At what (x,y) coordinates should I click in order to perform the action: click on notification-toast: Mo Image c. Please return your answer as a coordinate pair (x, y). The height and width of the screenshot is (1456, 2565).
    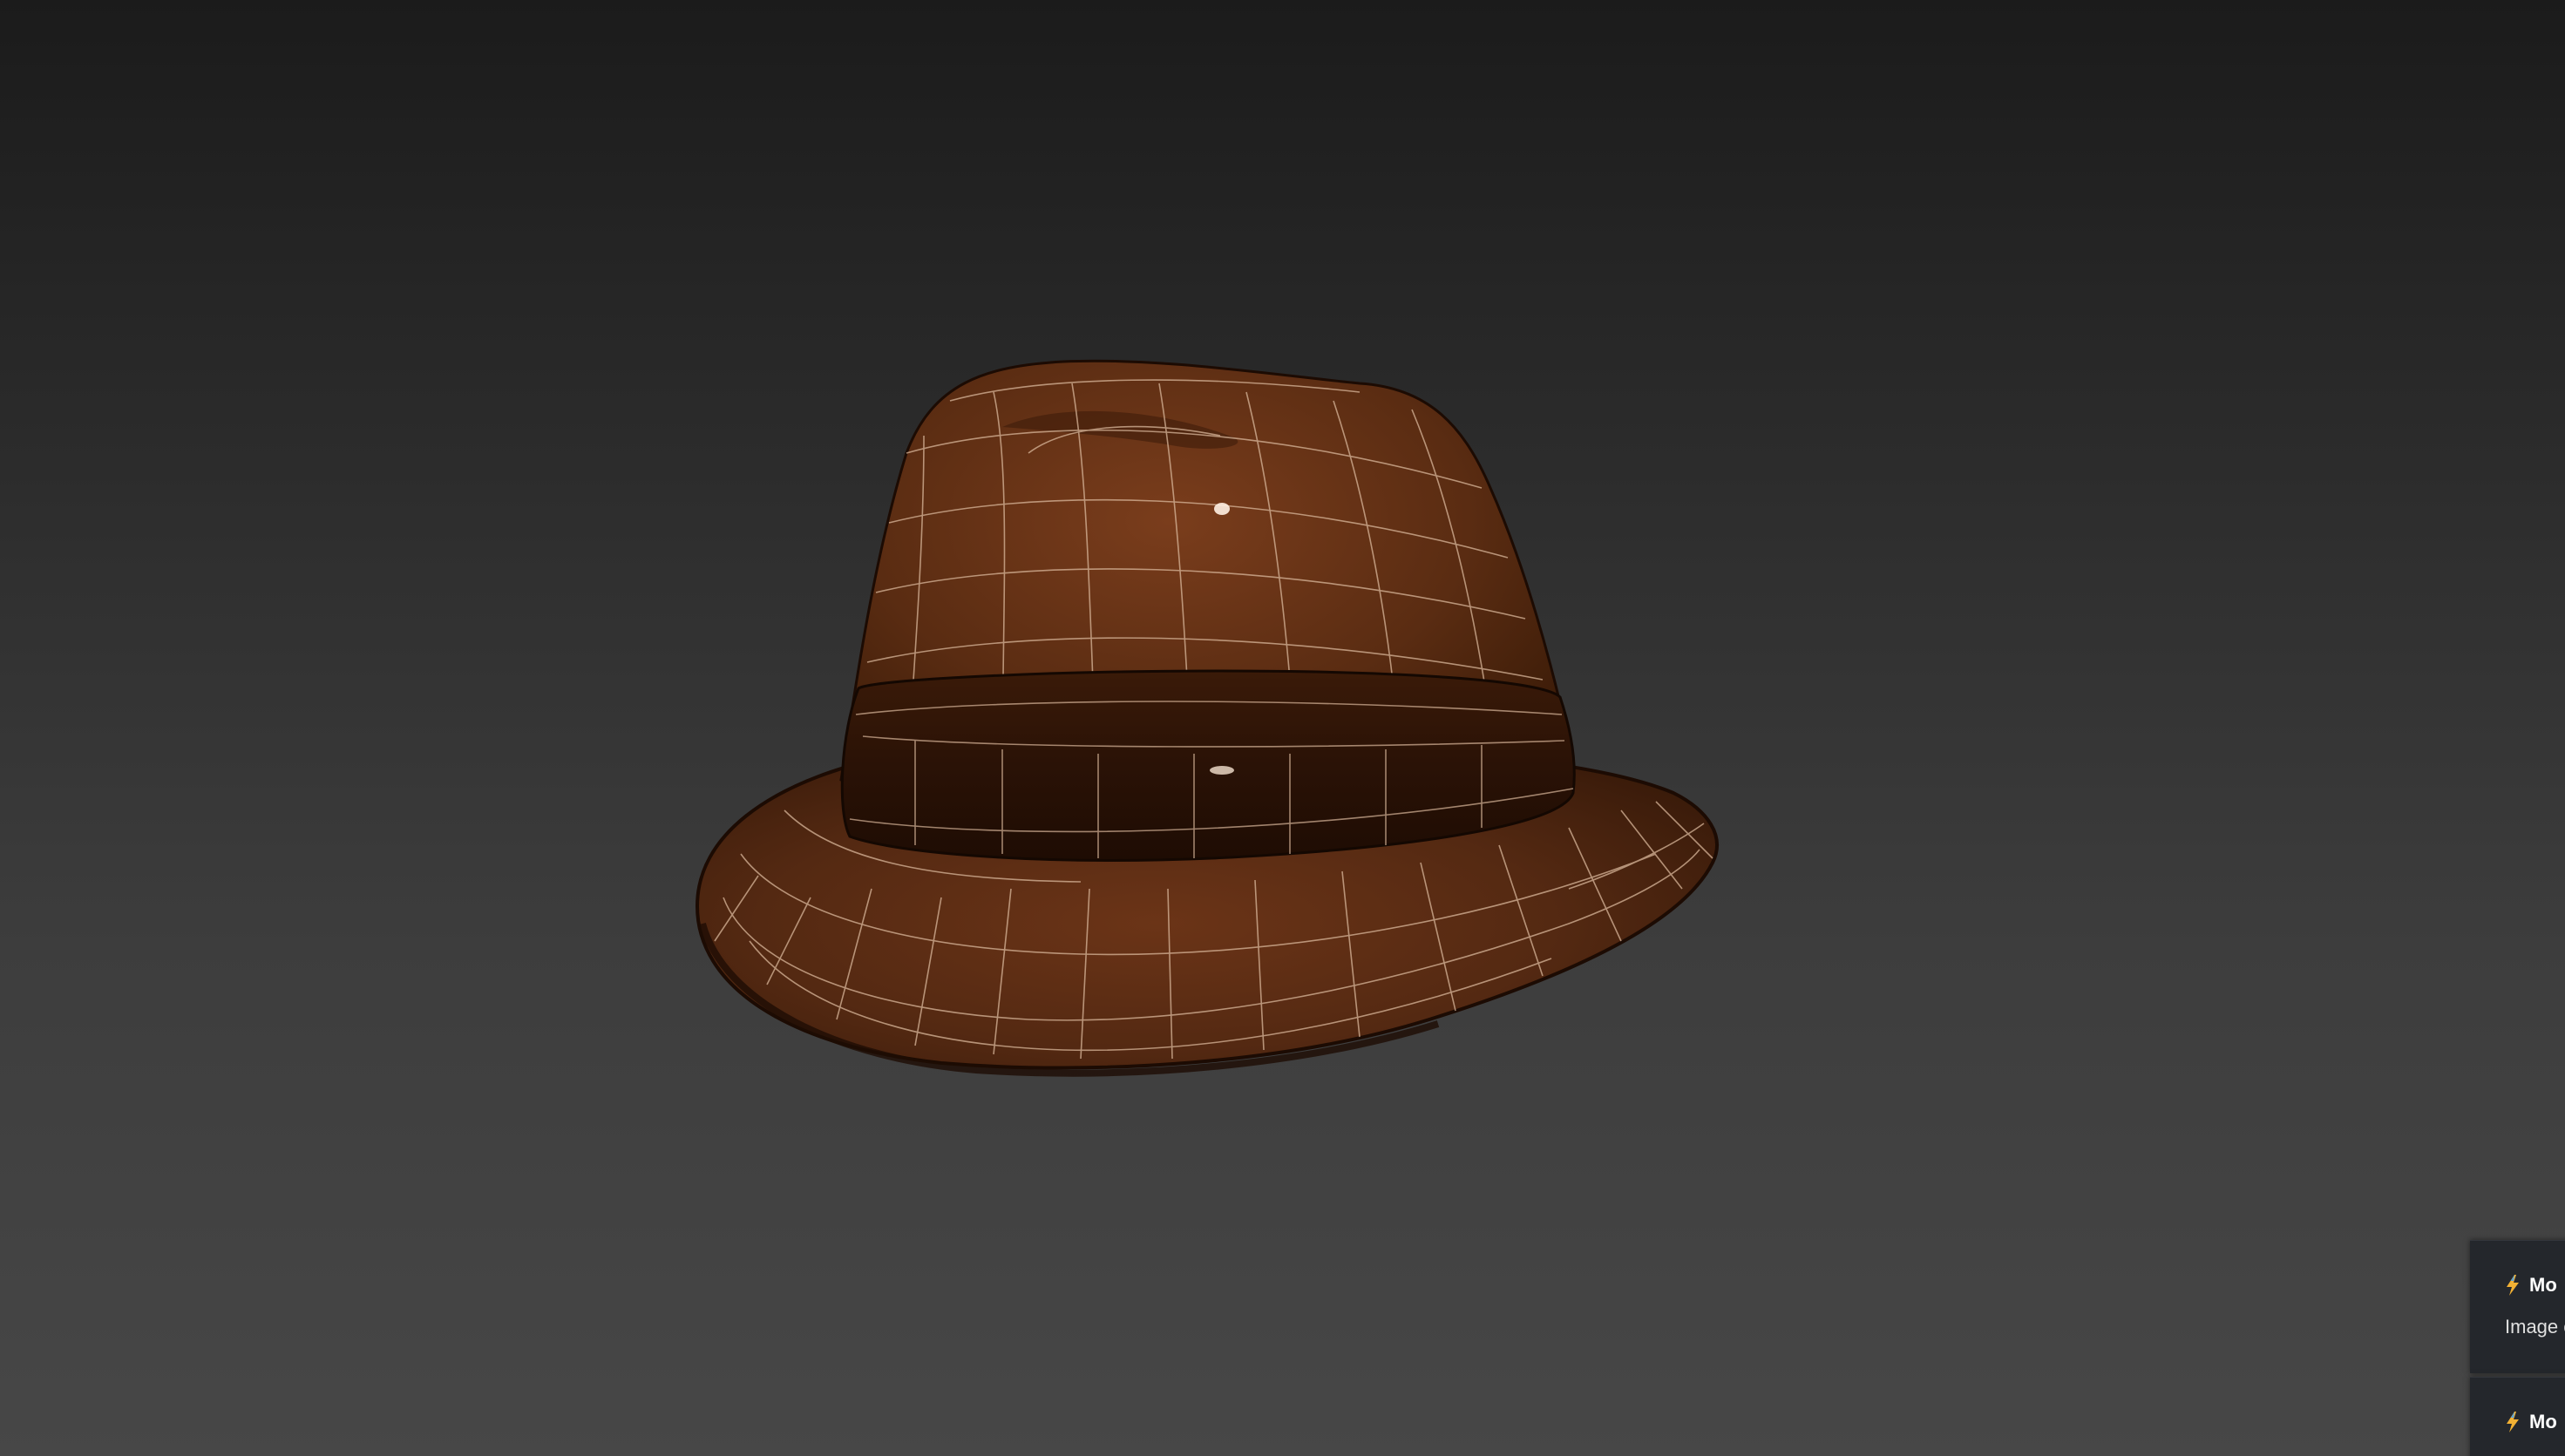
    Looking at the image, I should click on (2517, 1306).